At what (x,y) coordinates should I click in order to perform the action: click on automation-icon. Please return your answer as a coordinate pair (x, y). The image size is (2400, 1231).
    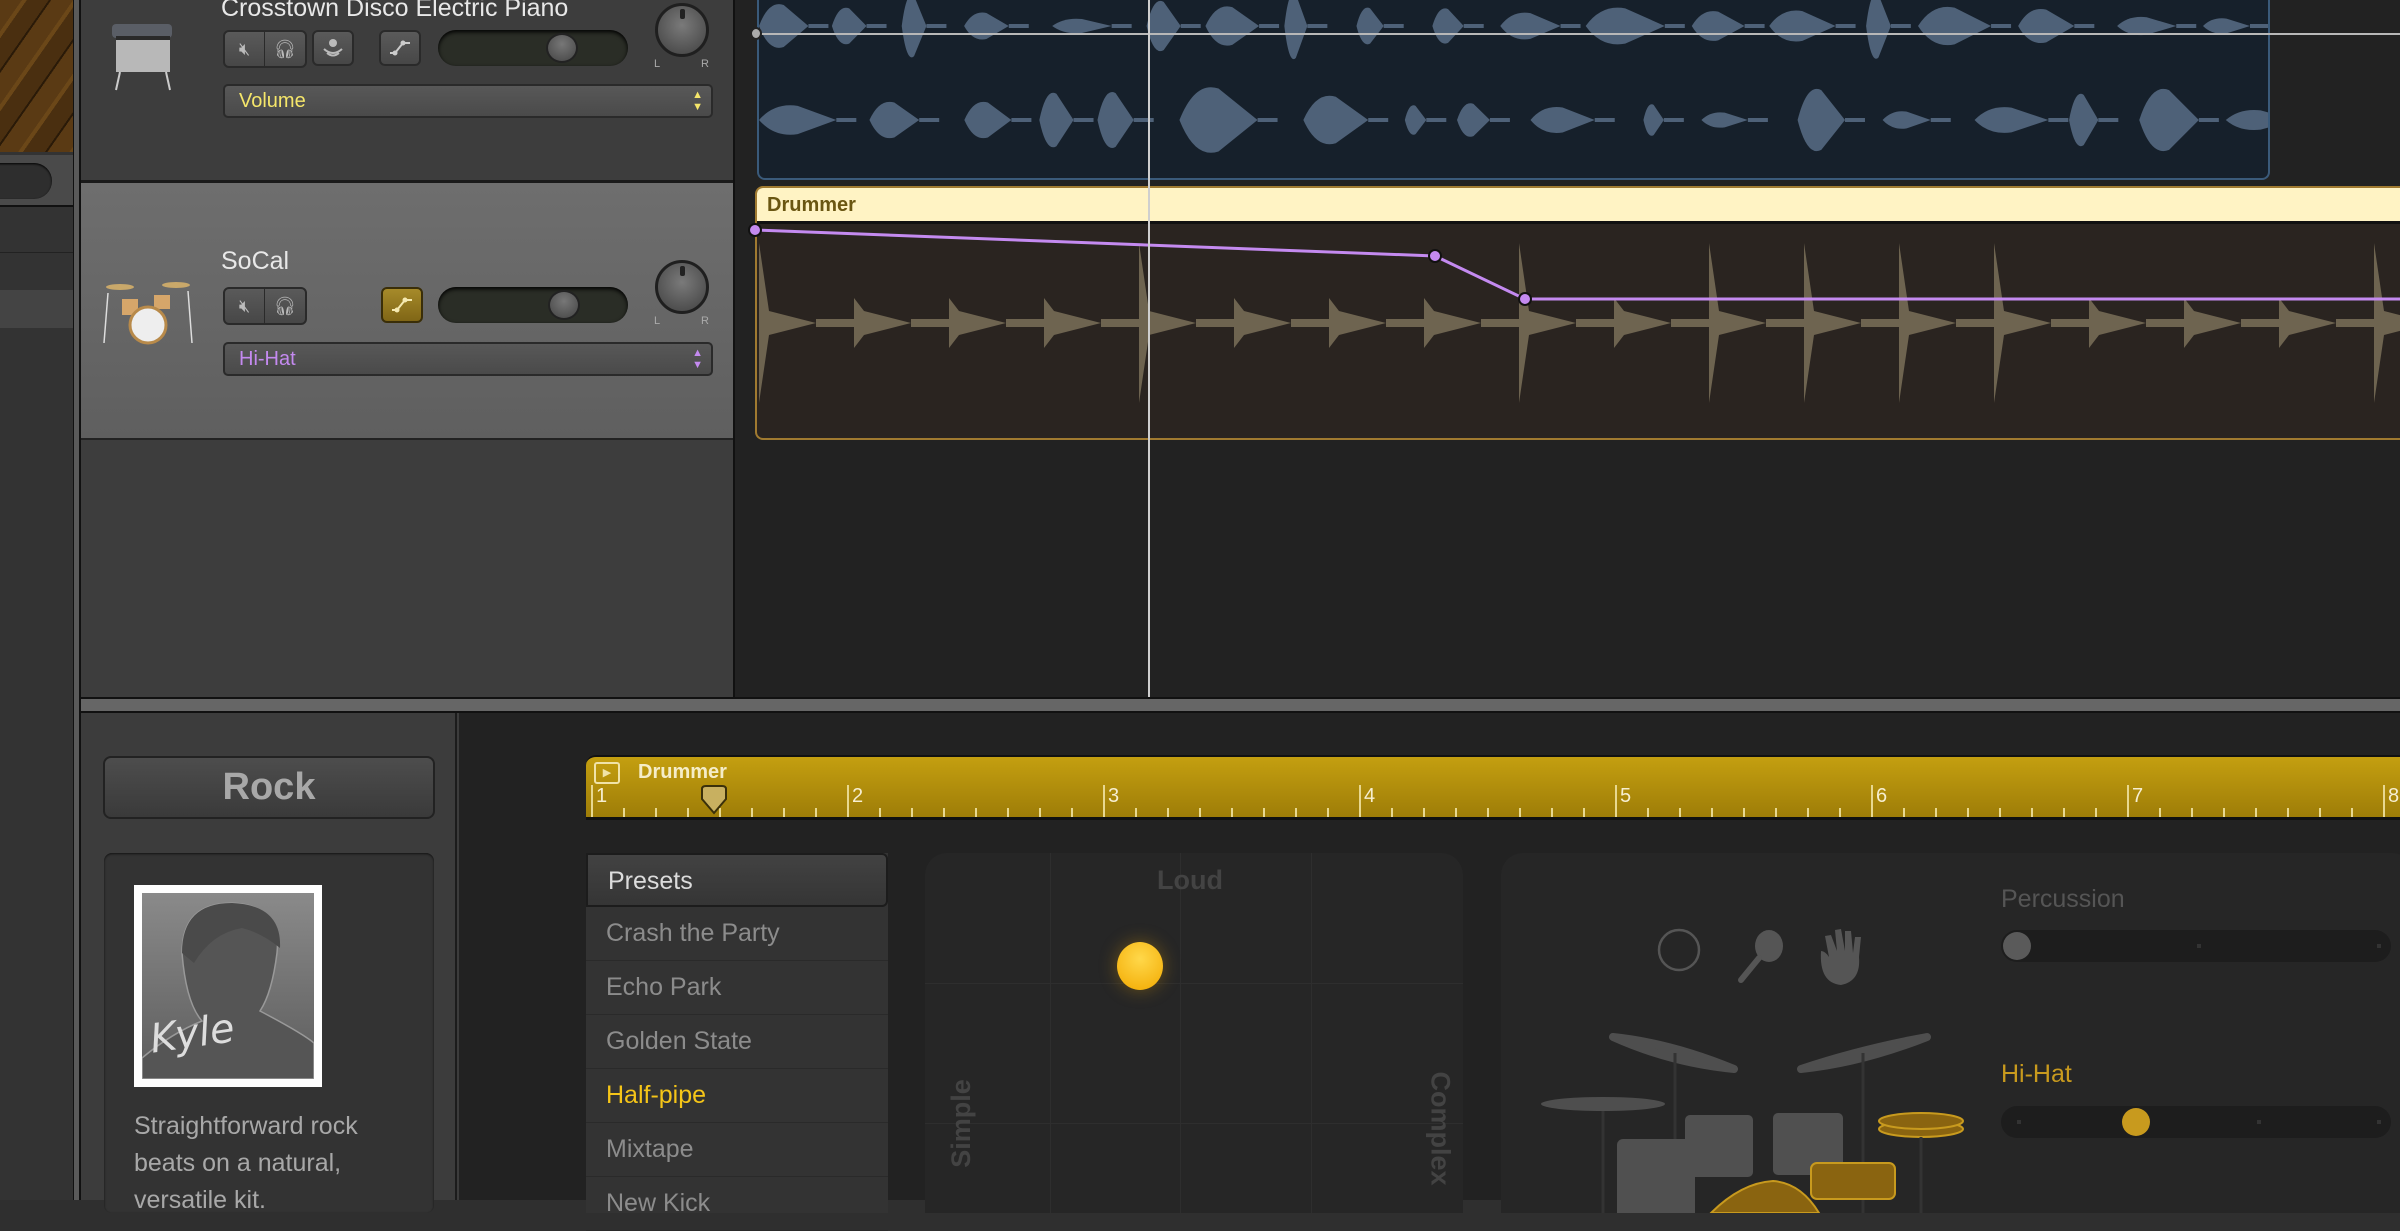
    Looking at the image, I should click on (400, 48).